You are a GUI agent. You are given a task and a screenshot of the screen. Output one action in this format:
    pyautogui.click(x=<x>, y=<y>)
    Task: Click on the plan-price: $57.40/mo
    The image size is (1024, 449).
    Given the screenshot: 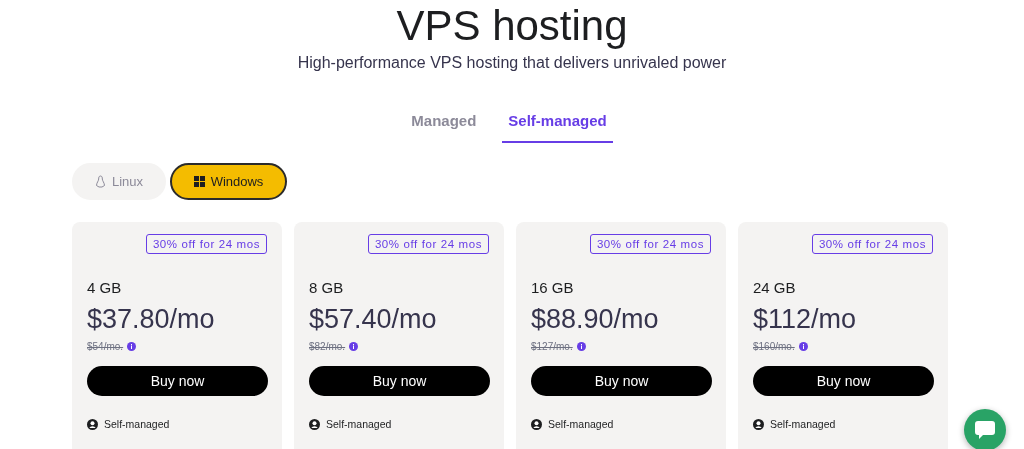 What is the action you would take?
    pyautogui.click(x=373, y=319)
    